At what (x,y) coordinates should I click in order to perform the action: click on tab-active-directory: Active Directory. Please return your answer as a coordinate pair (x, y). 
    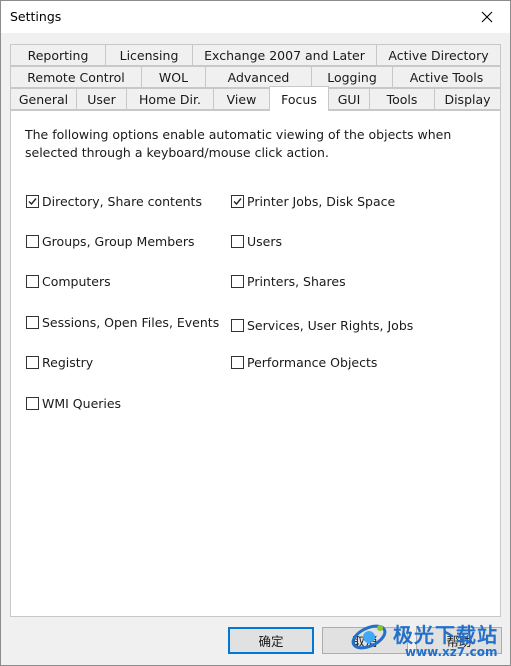
    Looking at the image, I should click on (438, 55).